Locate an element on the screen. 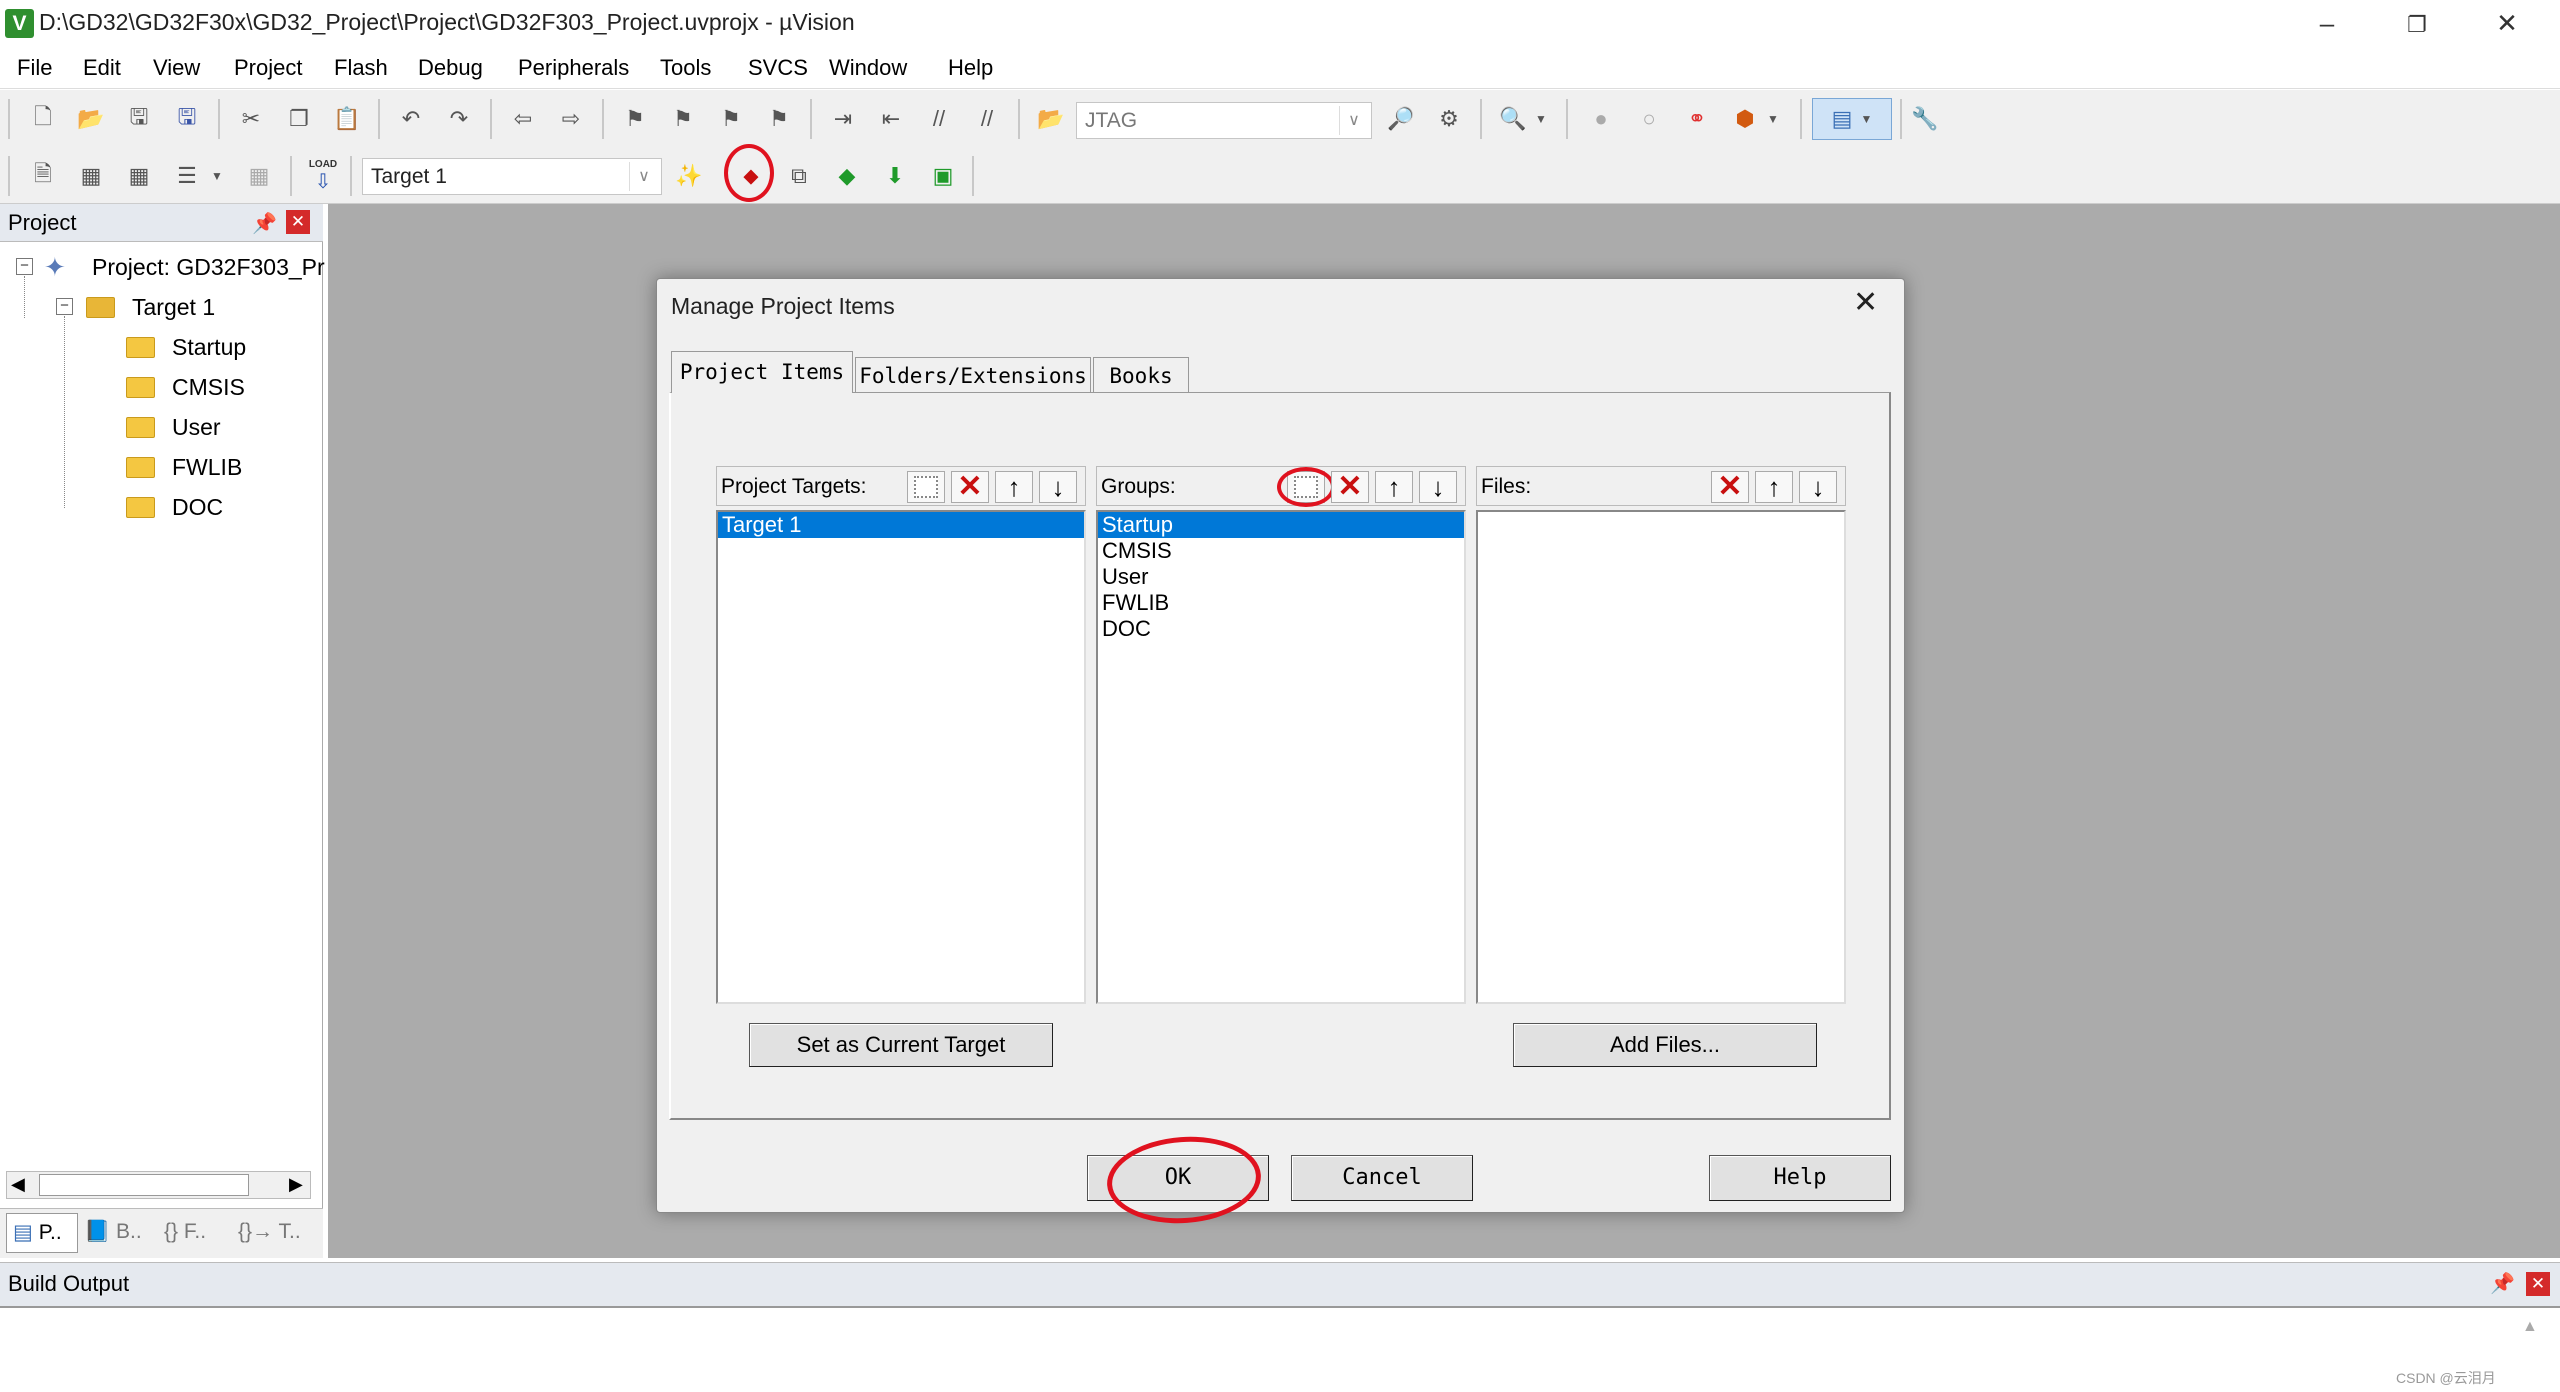 The width and height of the screenshot is (2560, 1392). undo-button: ↶ is located at coordinates (411, 119).